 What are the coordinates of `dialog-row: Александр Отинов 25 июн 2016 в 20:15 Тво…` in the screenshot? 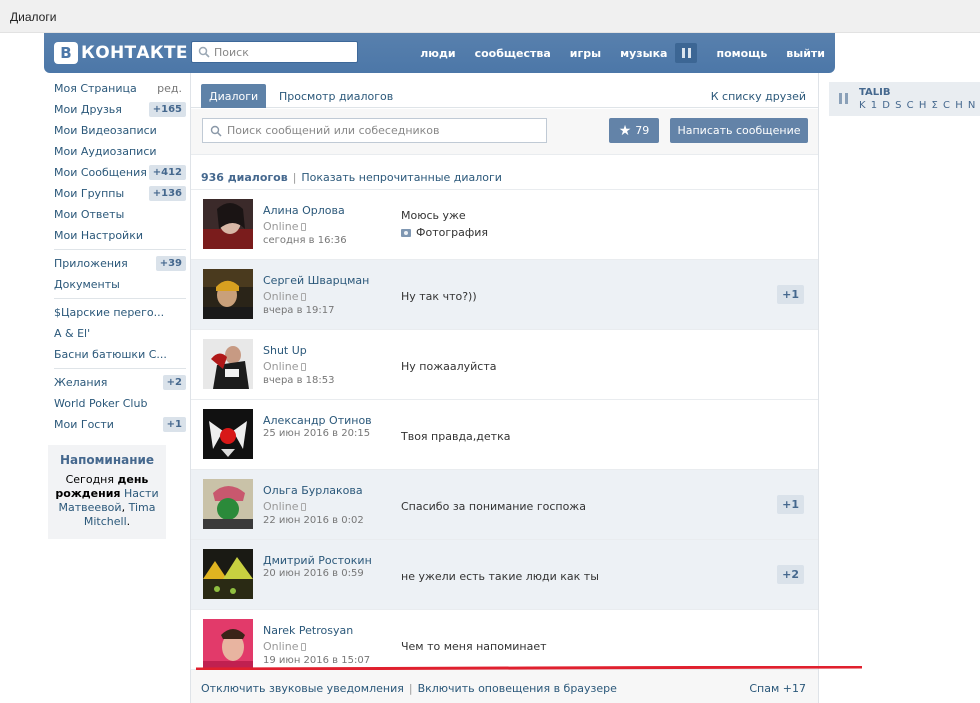 It's located at (504, 434).